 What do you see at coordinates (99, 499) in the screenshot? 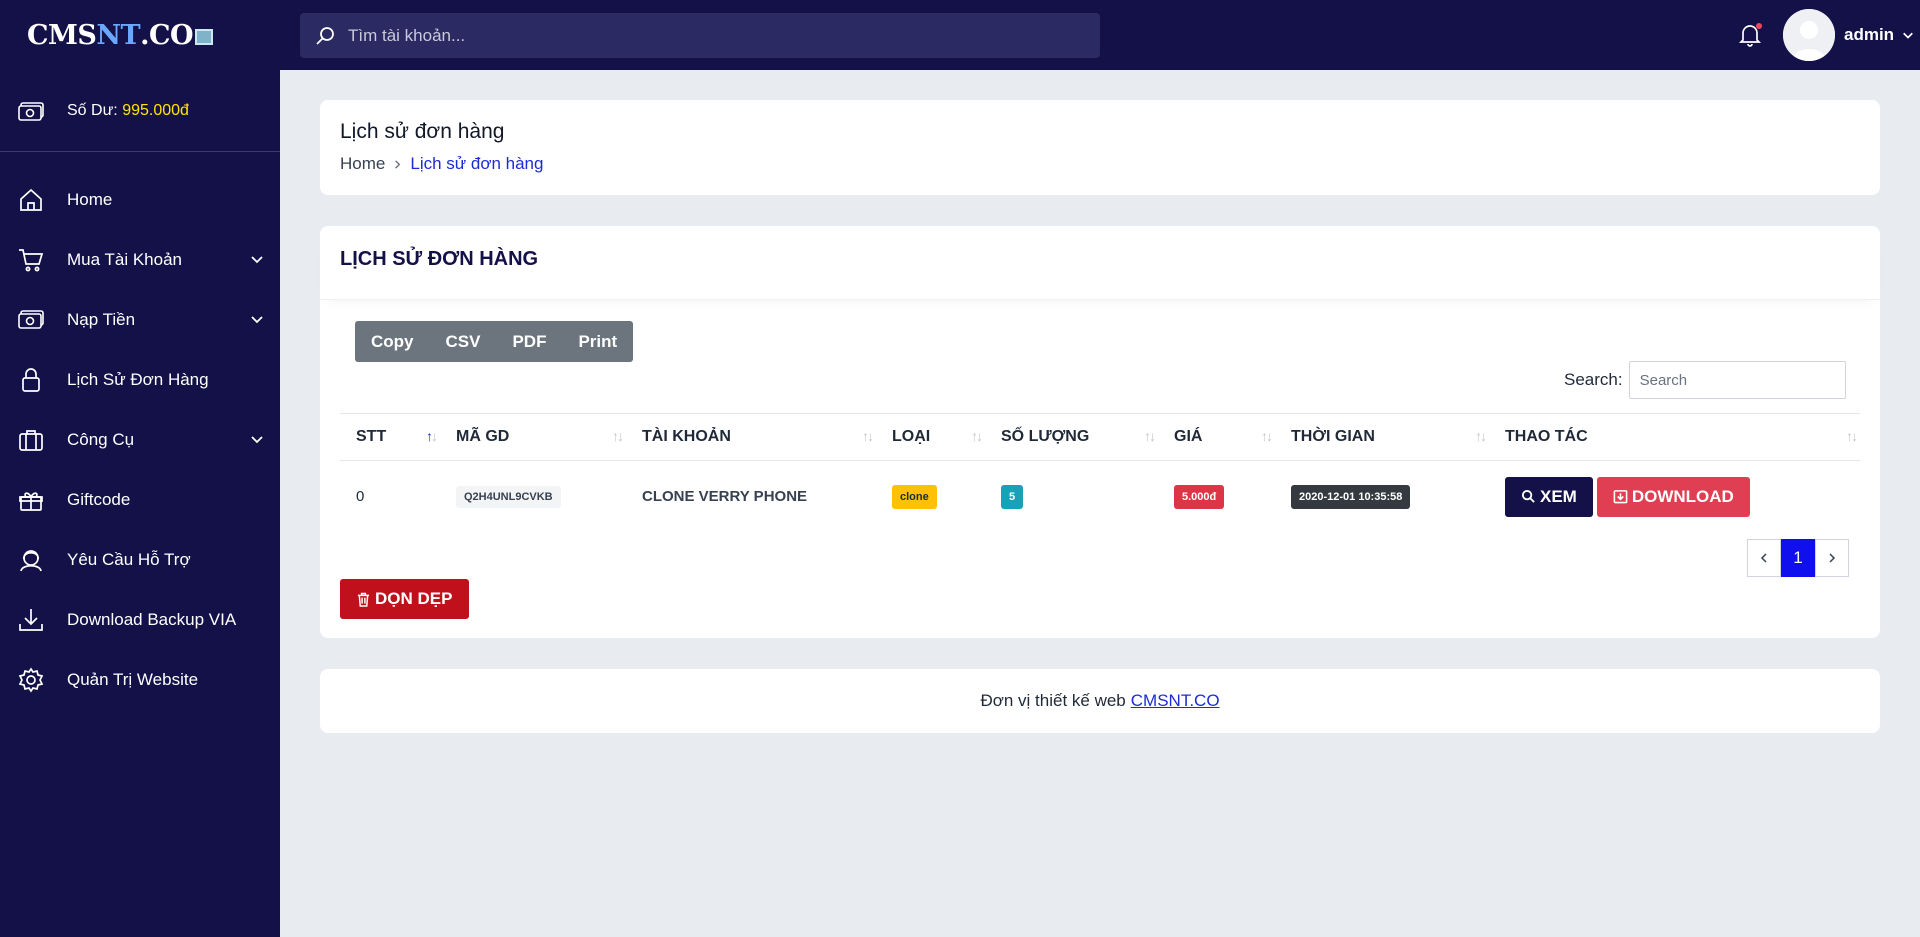
I see `sidebar-item-label: Giftcode` at bounding box center [99, 499].